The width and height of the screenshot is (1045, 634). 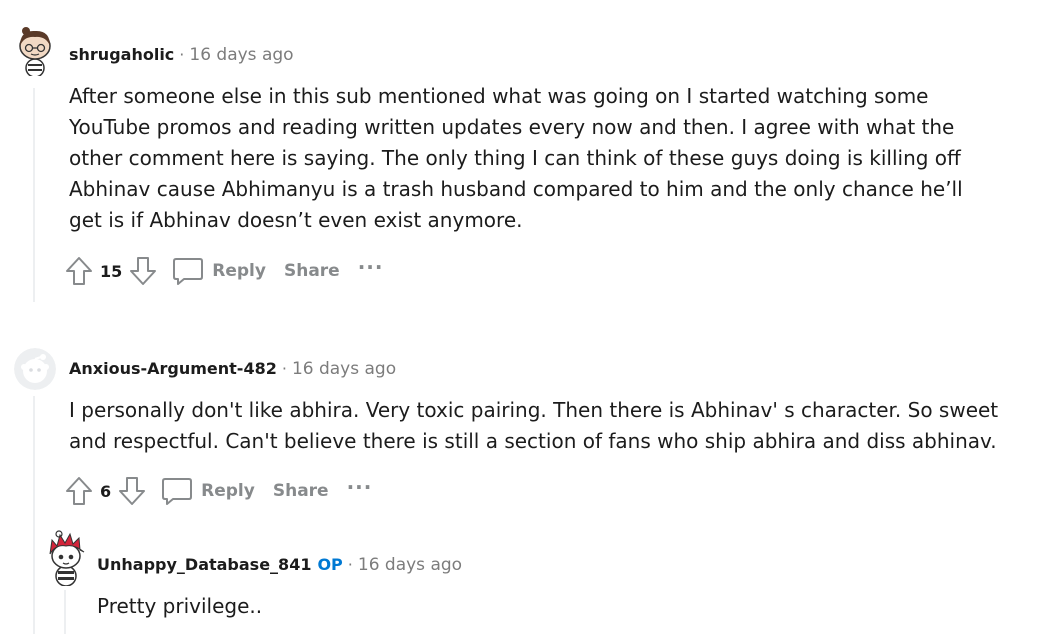 I want to click on comment-author: shrugaholic, so click(x=121, y=54).